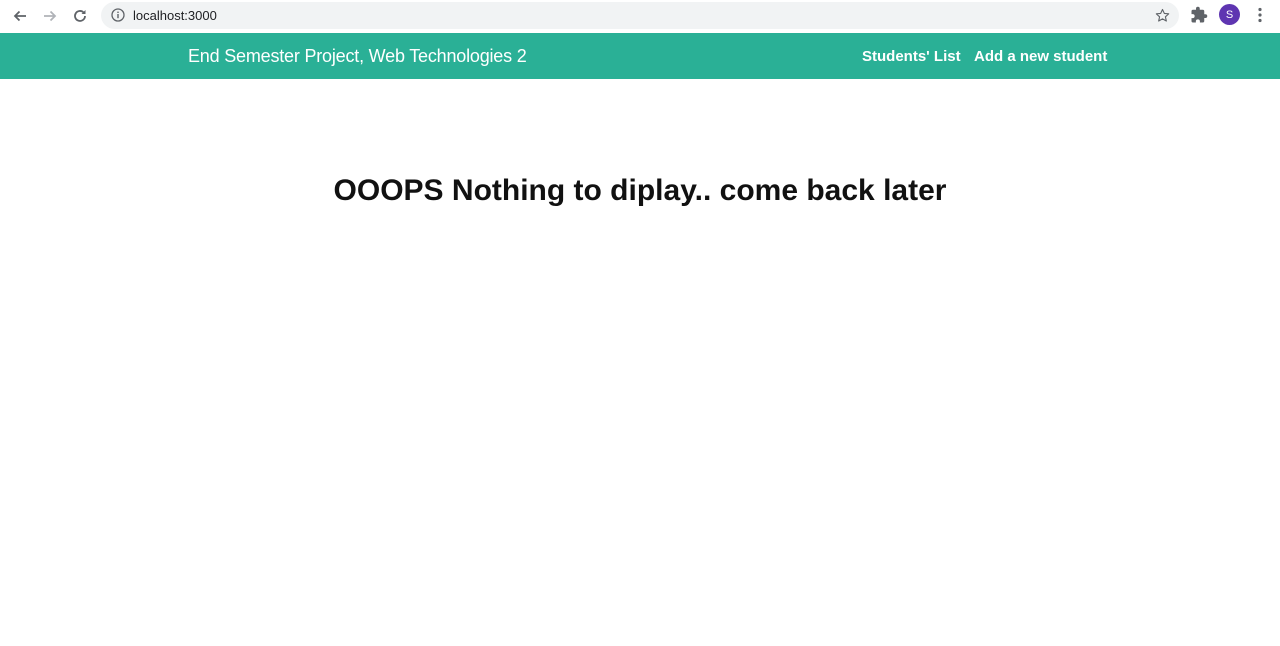 This screenshot has width=1280, height=646. I want to click on address-bar: localhost:3000, so click(640, 15).